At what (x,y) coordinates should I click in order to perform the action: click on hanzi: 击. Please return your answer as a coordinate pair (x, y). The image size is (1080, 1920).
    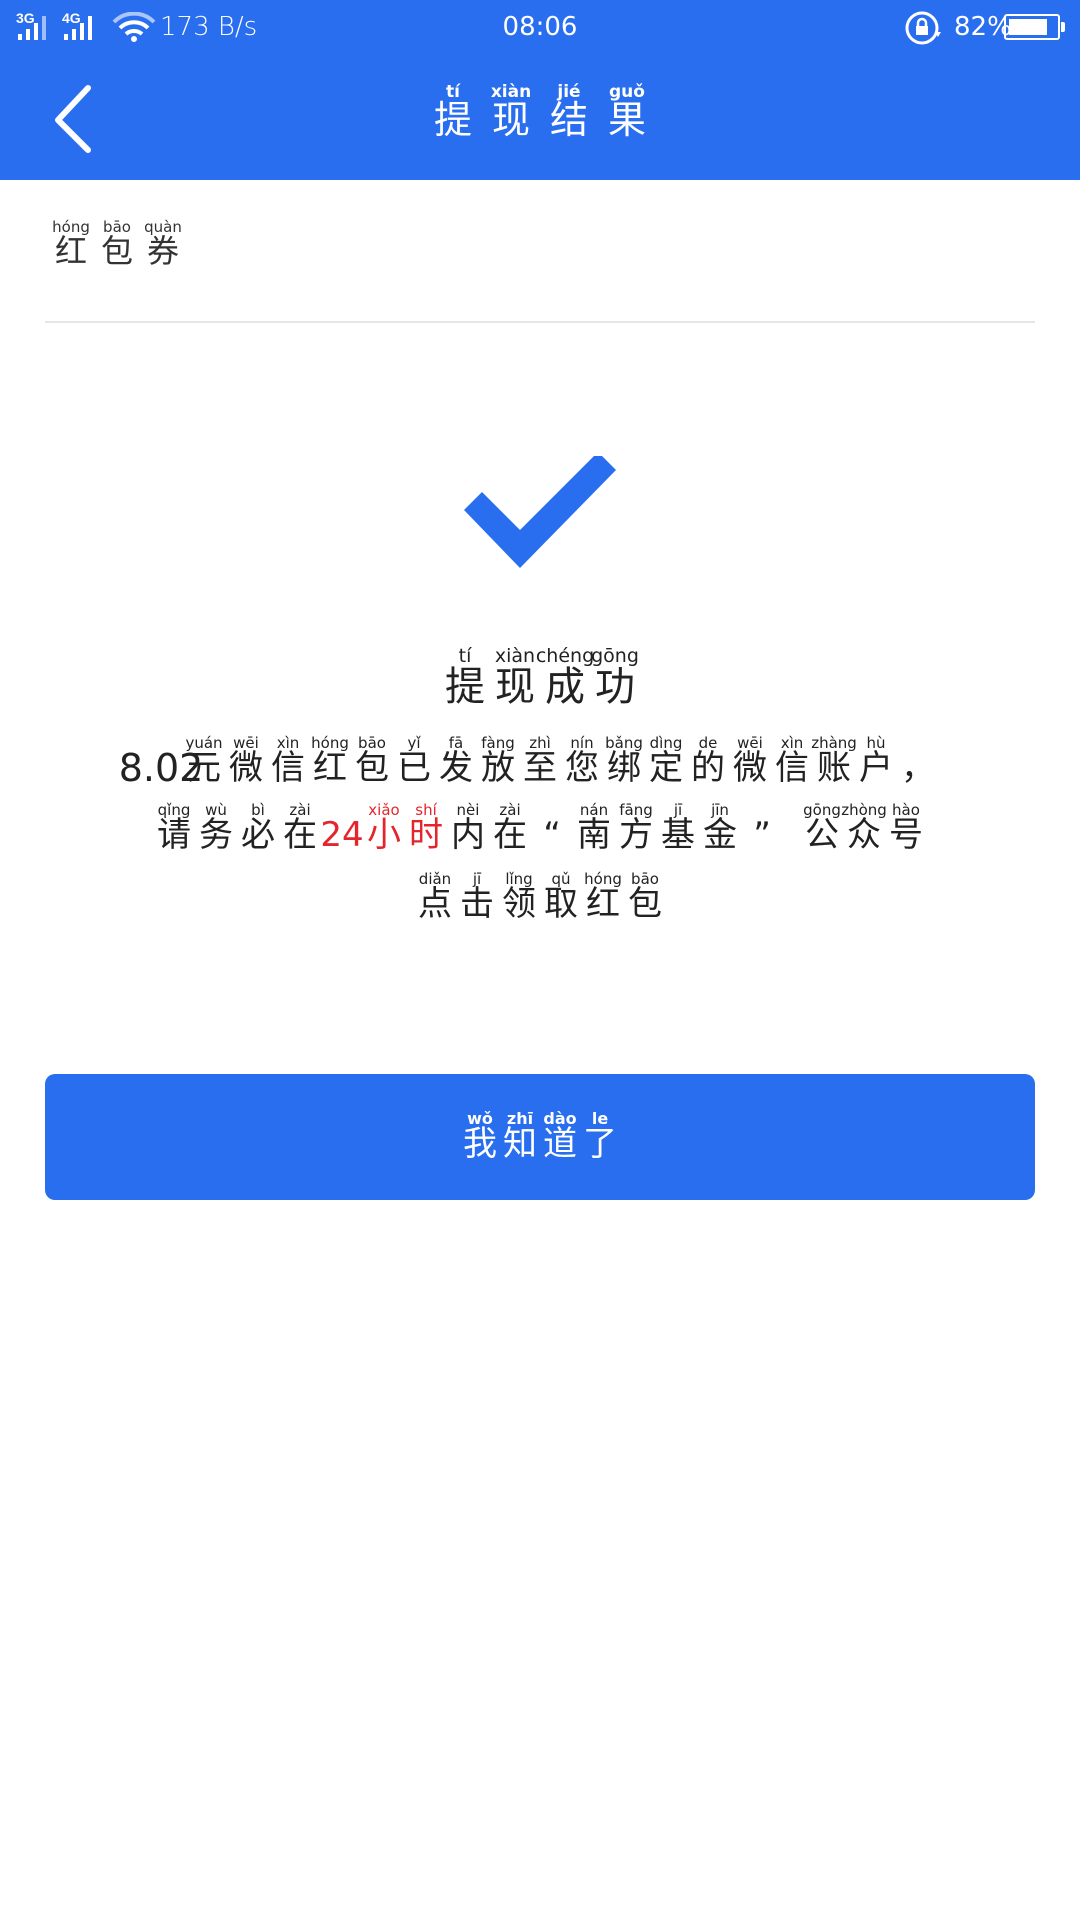
    Looking at the image, I should click on (477, 904).